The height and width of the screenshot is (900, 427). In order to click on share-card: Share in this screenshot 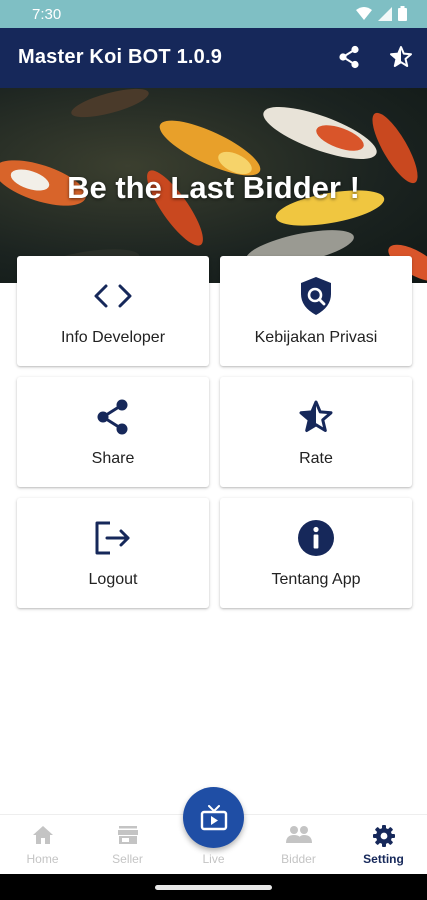, I will do `click(113, 432)`.